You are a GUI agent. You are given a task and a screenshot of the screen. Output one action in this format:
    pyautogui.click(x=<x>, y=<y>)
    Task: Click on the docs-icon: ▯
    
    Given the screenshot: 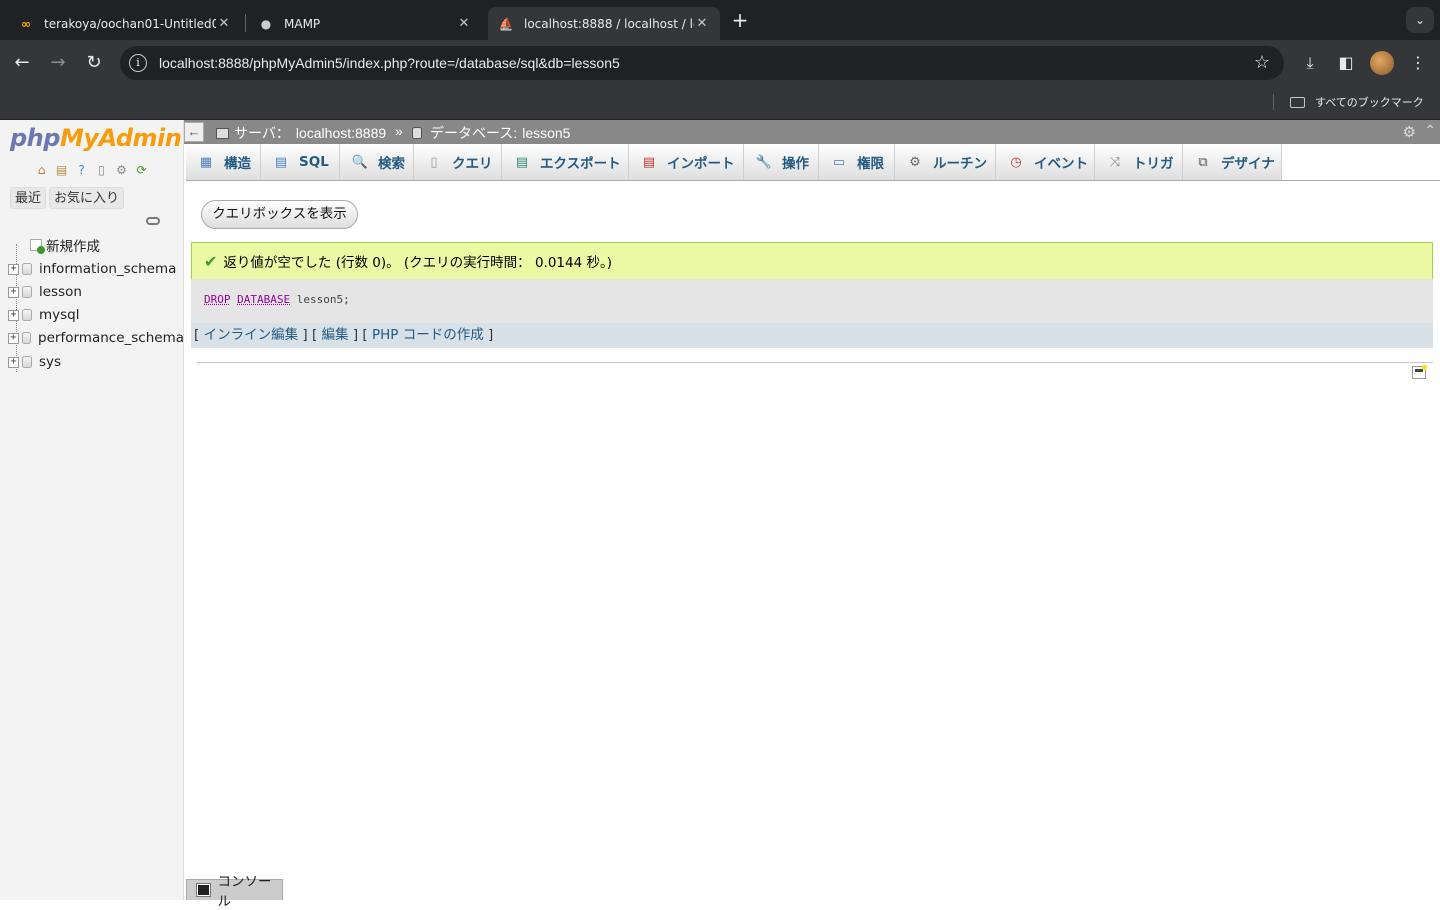 What is the action you would take?
    pyautogui.click(x=101, y=169)
    